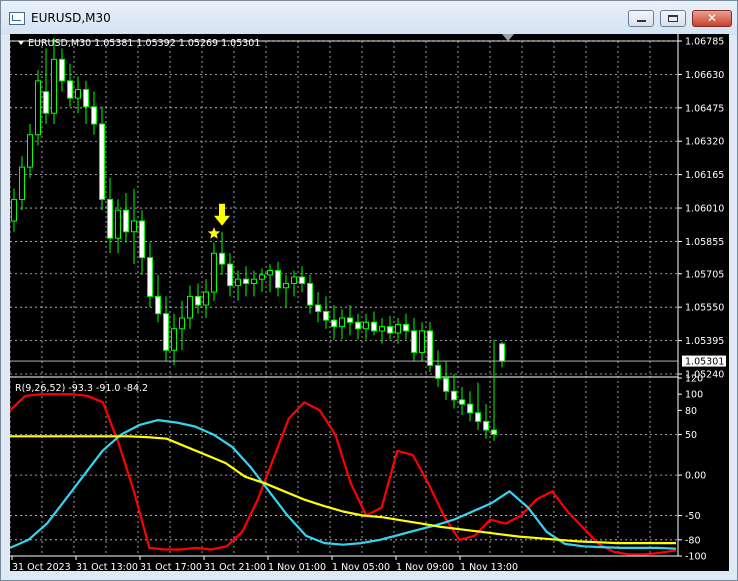  I want to click on maximize-icon, so click(673, 18).